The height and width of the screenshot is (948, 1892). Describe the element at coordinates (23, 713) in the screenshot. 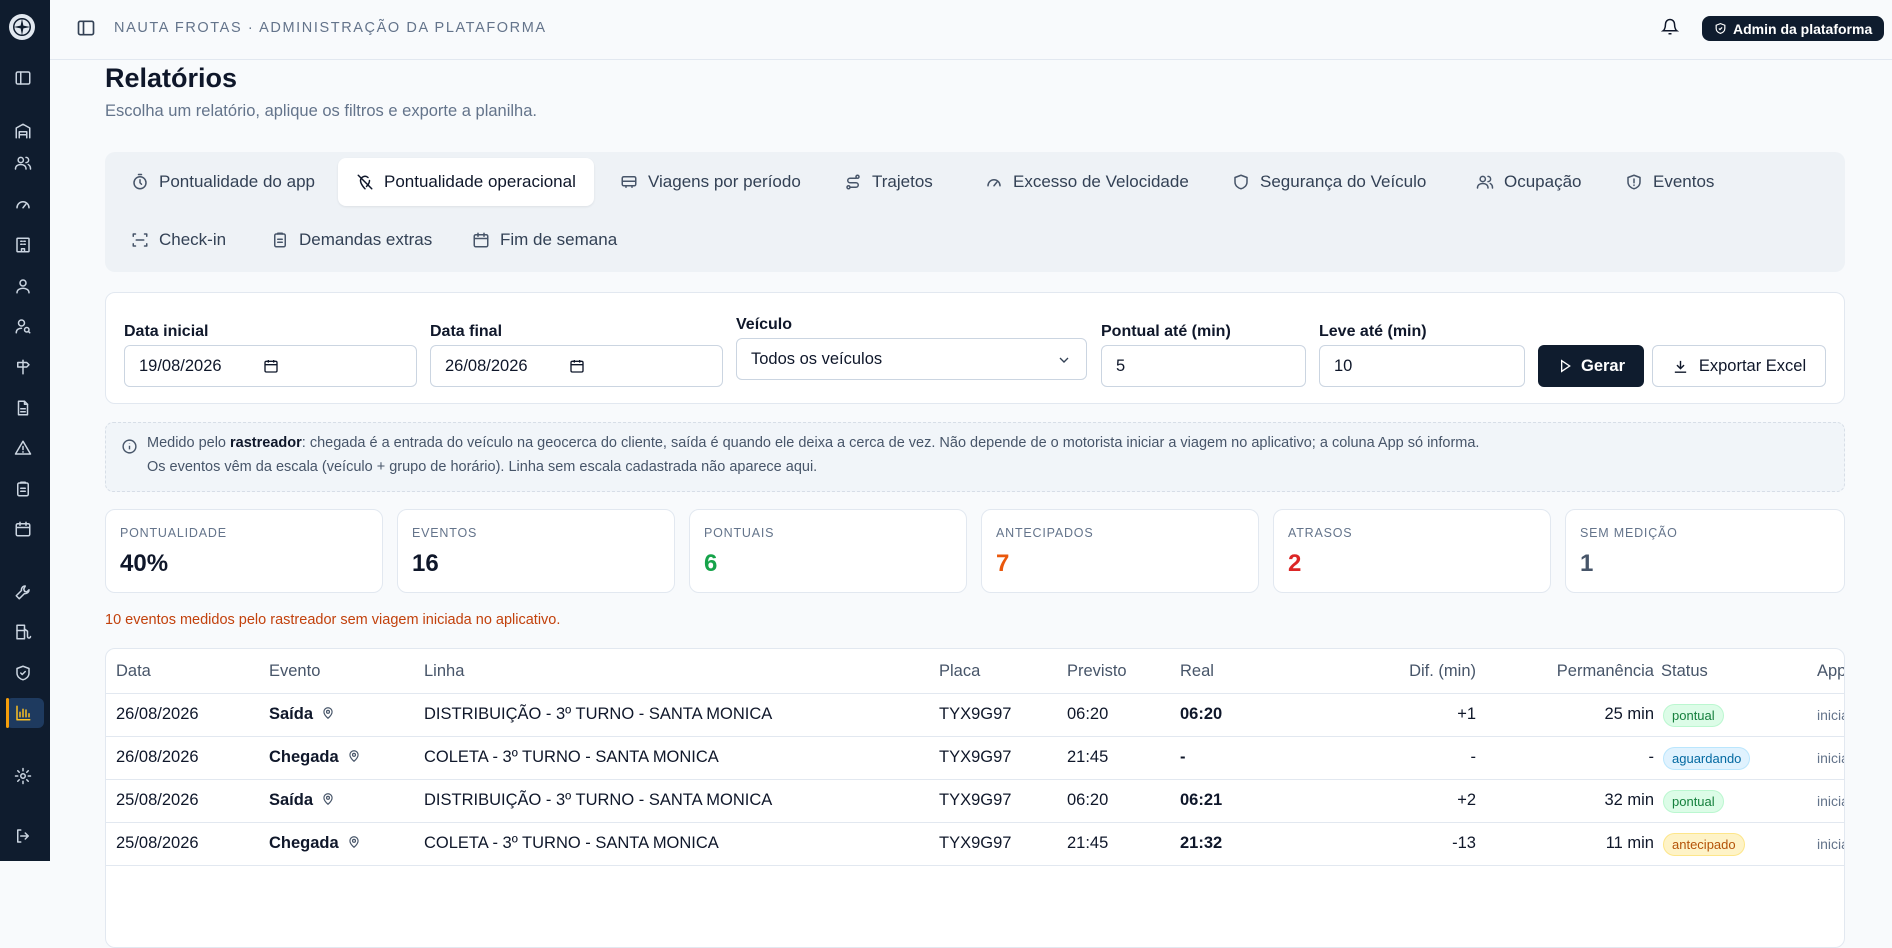

I see `bar-chart-icon` at that location.